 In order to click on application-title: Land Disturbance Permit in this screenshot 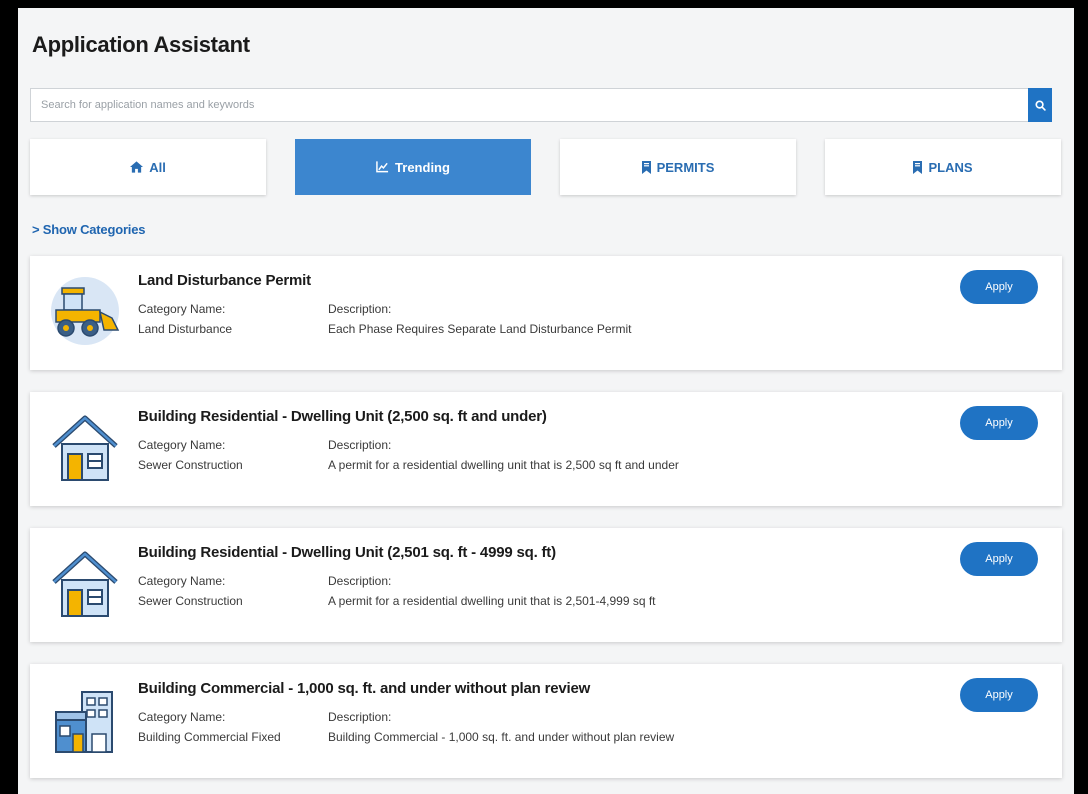, I will do `click(224, 280)`.